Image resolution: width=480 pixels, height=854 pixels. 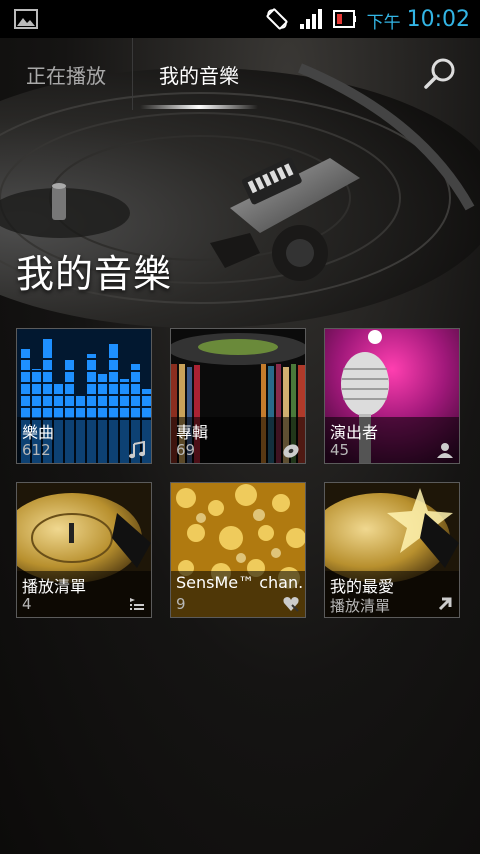 What do you see at coordinates (36, 450) in the screenshot?
I see `tile-count: 612` at bounding box center [36, 450].